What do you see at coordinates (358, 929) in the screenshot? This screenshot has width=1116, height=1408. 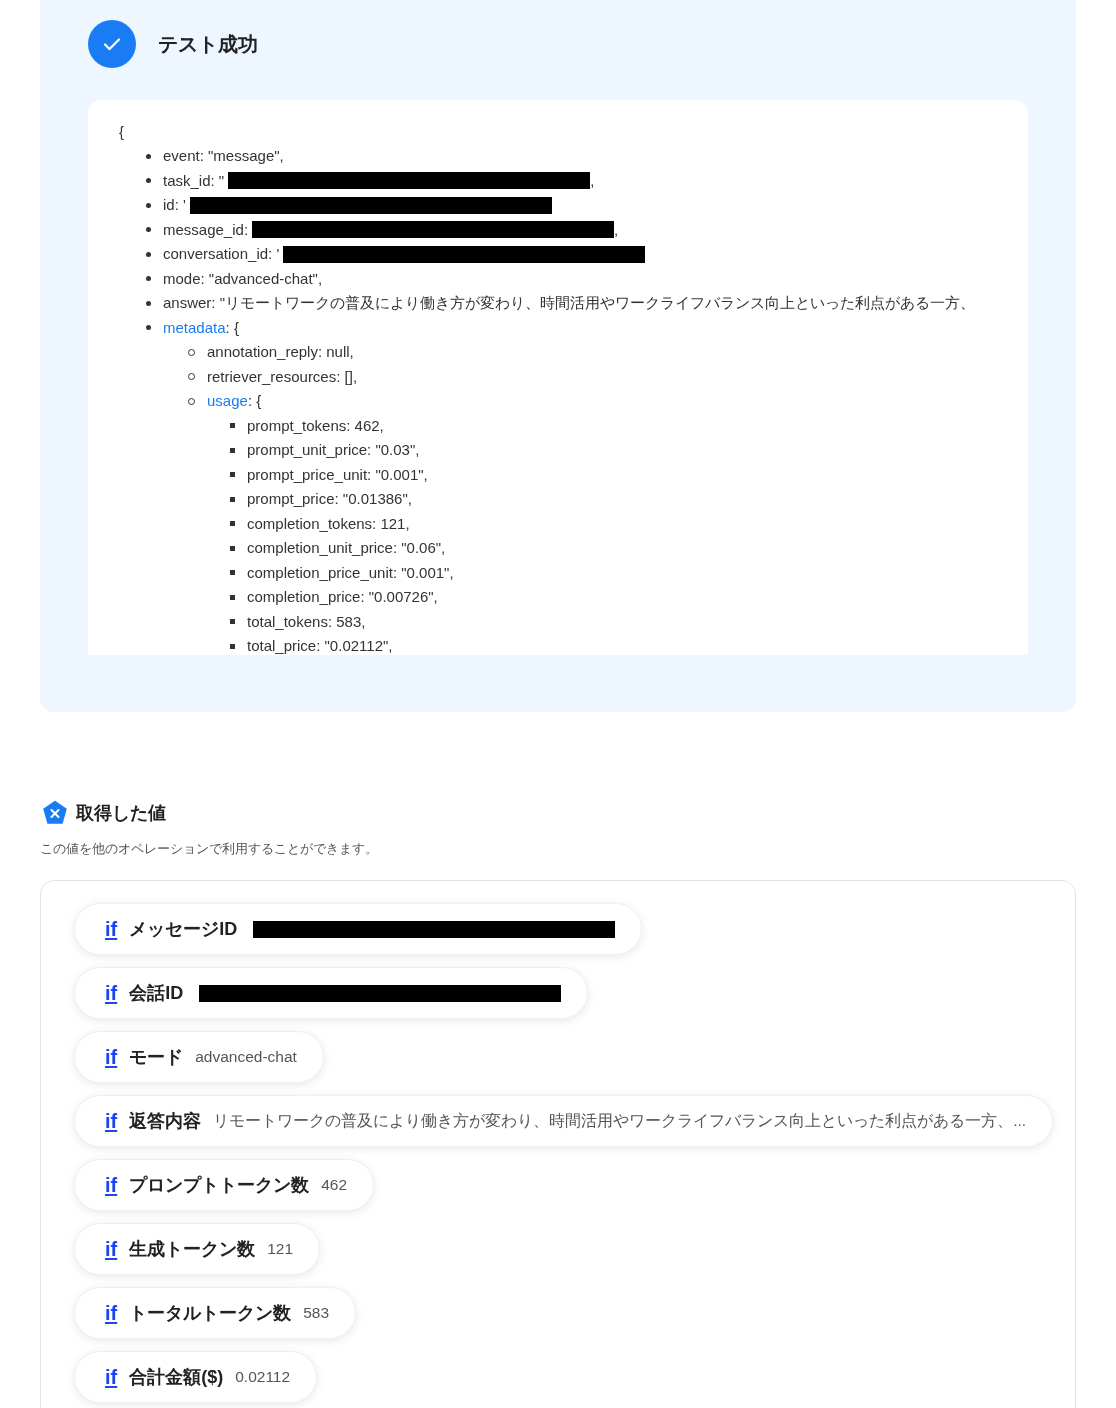 I see `value-chip: if メッセージID` at bounding box center [358, 929].